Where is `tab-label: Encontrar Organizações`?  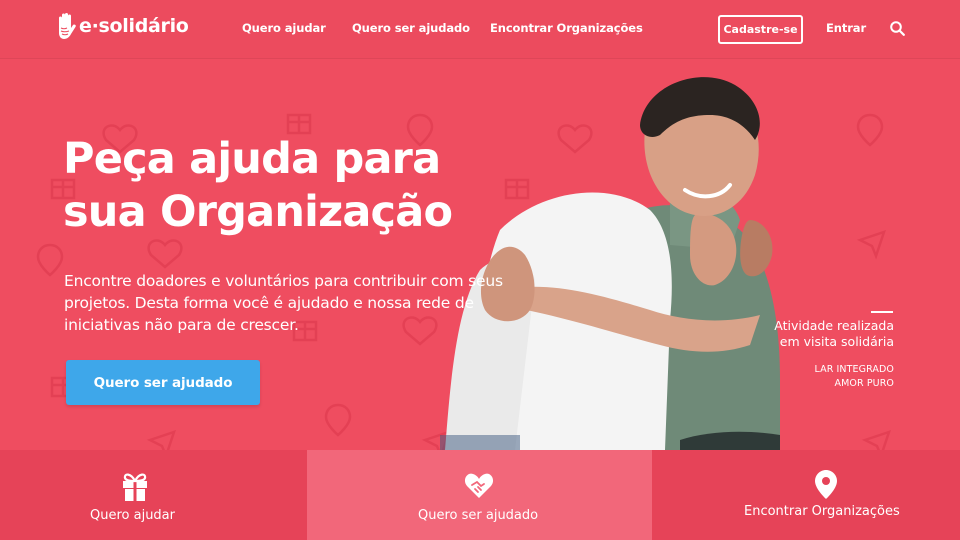 tab-label: Encontrar Organizações is located at coordinates (822, 511).